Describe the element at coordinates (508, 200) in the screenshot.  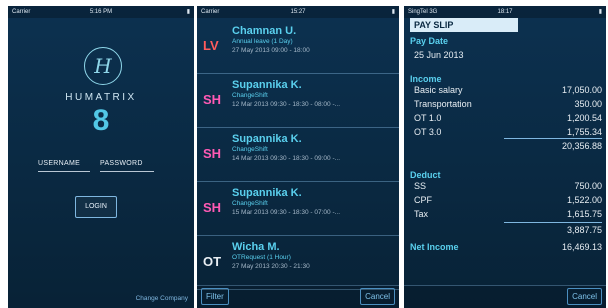
I see `deduct-row: CPF 1,522.00` at that location.